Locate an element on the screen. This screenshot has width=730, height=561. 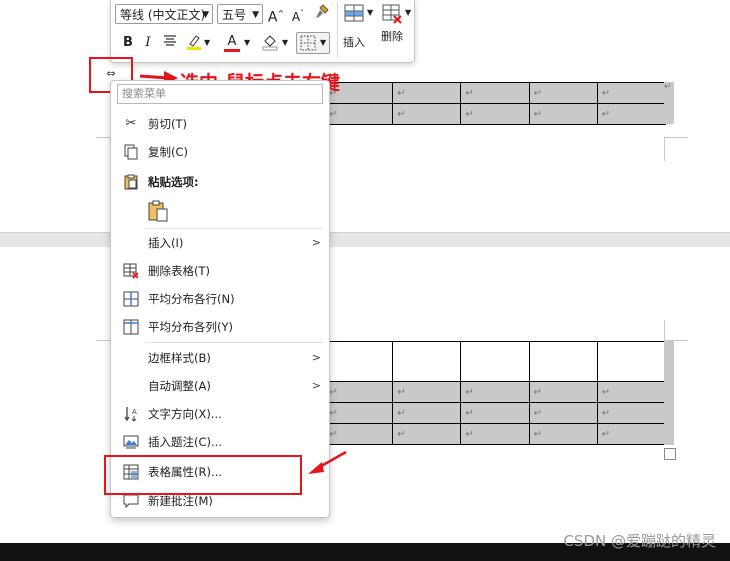
font-color-button: A is located at coordinates (232, 42).